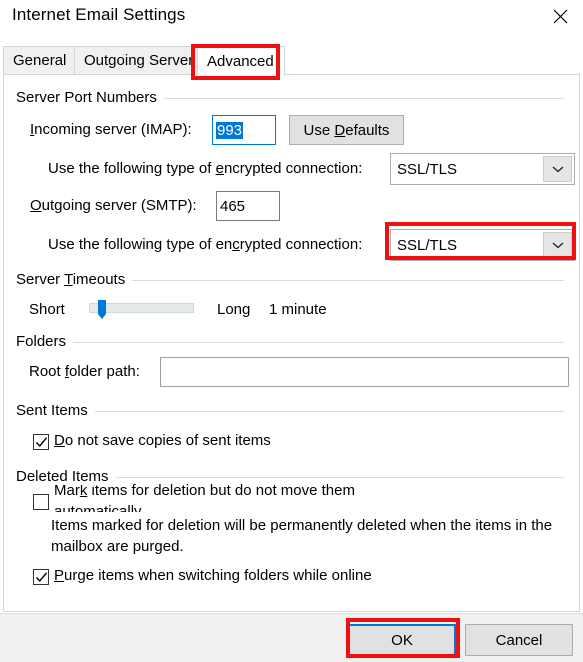 This screenshot has width=583, height=662. I want to click on outgoing-port-input: 465, so click(248, 206).